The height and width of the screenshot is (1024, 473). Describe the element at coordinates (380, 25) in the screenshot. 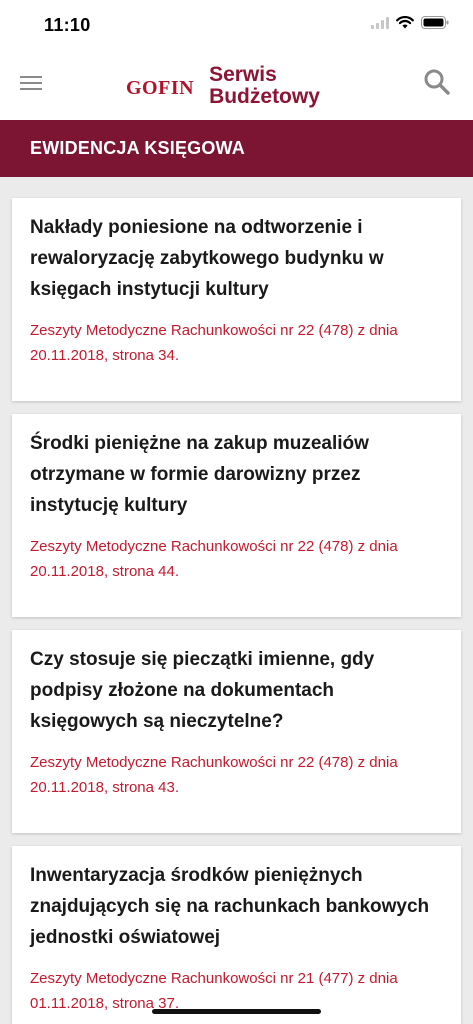

I see `signal-icon` at that location.